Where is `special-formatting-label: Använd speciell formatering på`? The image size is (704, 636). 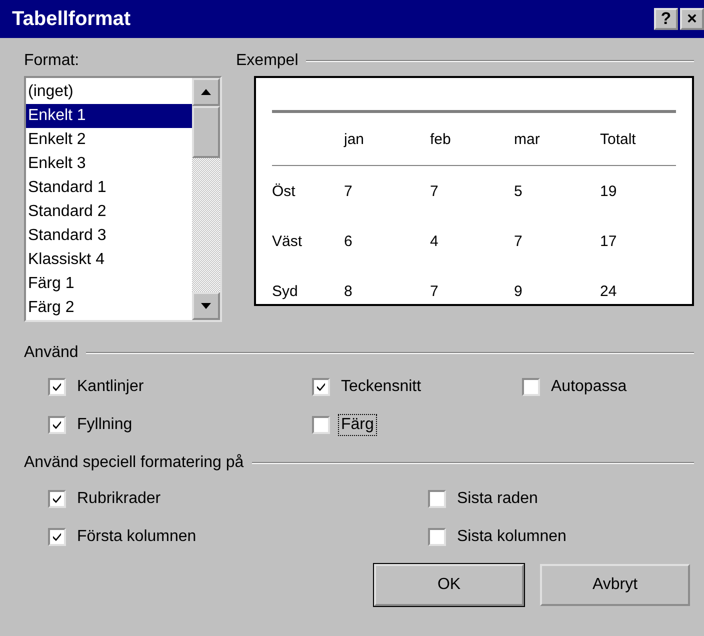
special-formatting-label: Använd speciell formatering på is located at coordinates (134, 463).